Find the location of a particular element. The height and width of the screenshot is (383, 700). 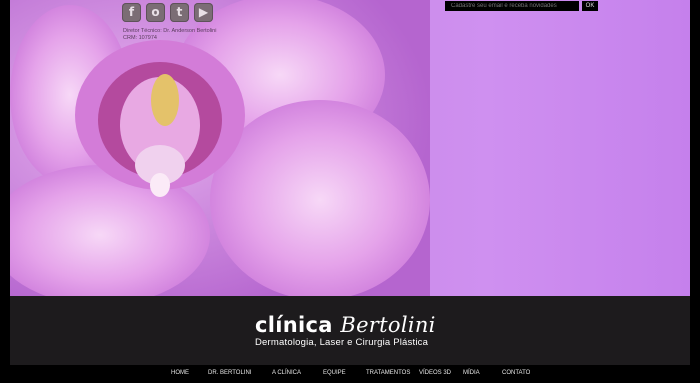

youtube-icon: ▶ is located at coordinates (203, 12).